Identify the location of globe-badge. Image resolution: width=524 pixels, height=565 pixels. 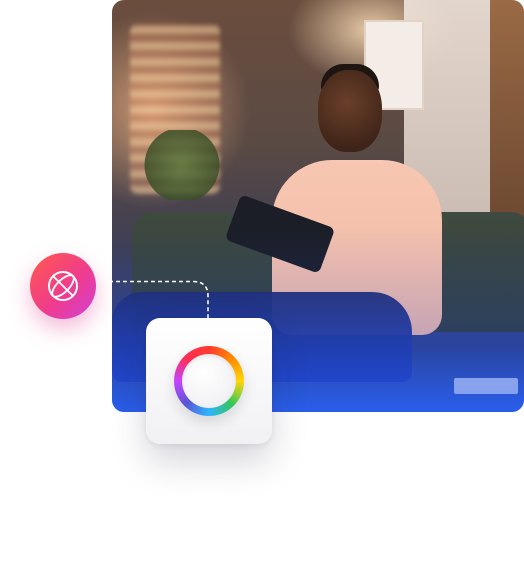
(63, 286).